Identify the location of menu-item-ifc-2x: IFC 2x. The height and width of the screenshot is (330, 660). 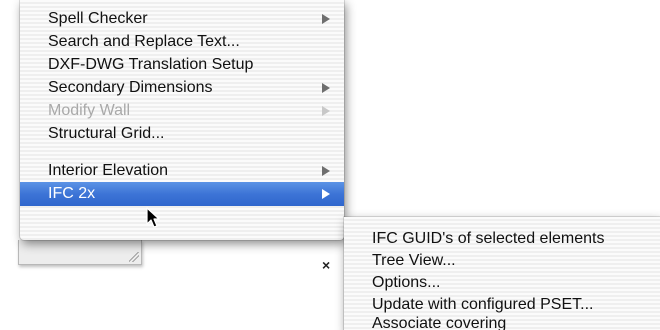
(182, 194).